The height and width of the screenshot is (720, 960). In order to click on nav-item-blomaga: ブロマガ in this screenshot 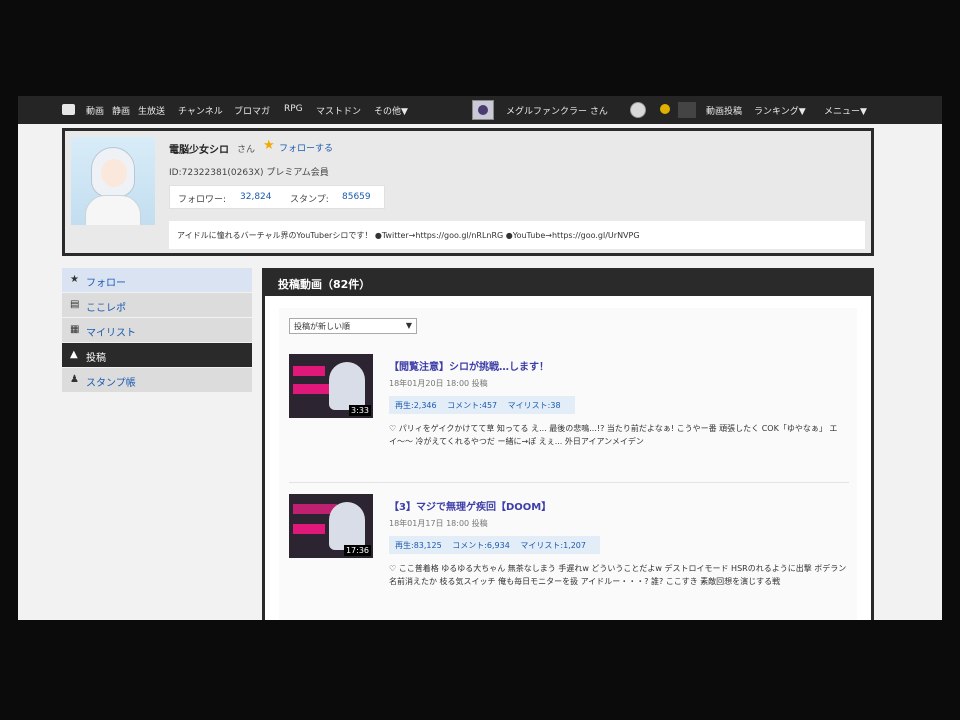, I will do `click(252, 110)`.